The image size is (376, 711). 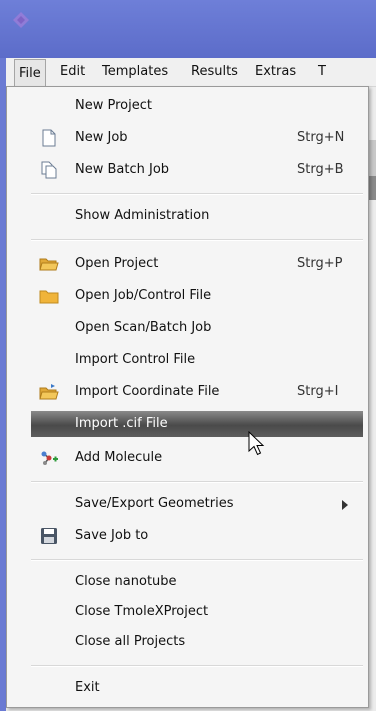 What do you see at coordinates (187, 170) in the screenshot?
I see `menu-item-new-batch-job: New Batch Job Strg+B` at bounding box center [187, 170].